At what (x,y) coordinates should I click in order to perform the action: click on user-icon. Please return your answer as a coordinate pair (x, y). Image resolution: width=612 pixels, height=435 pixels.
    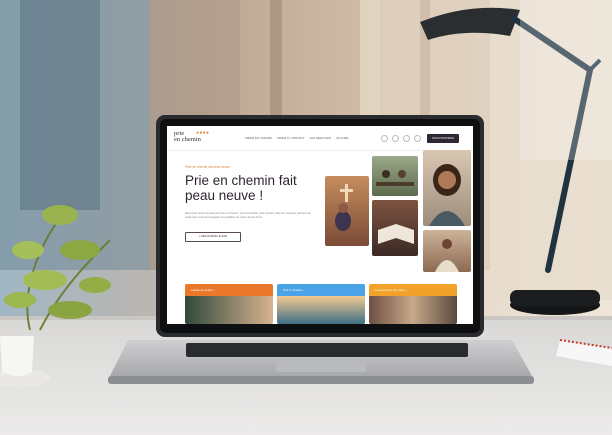
    Looking at the image, I should click on (395, 138).